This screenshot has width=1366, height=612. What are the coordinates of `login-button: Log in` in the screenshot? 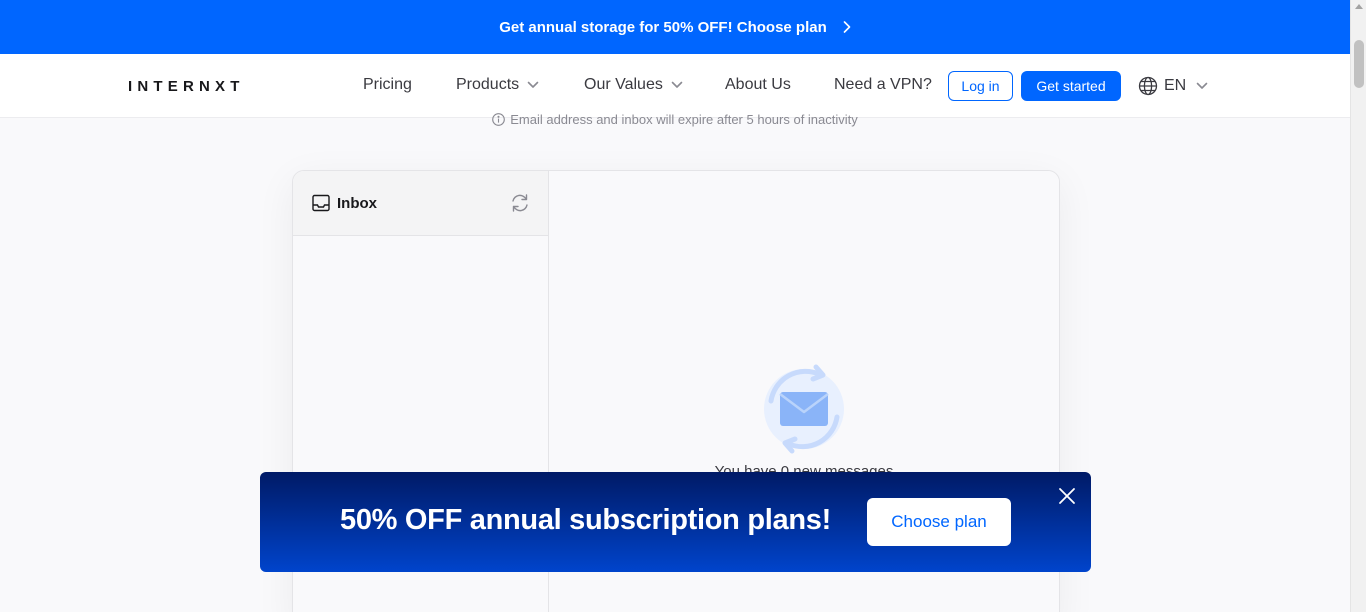 It's located at (980, 86).